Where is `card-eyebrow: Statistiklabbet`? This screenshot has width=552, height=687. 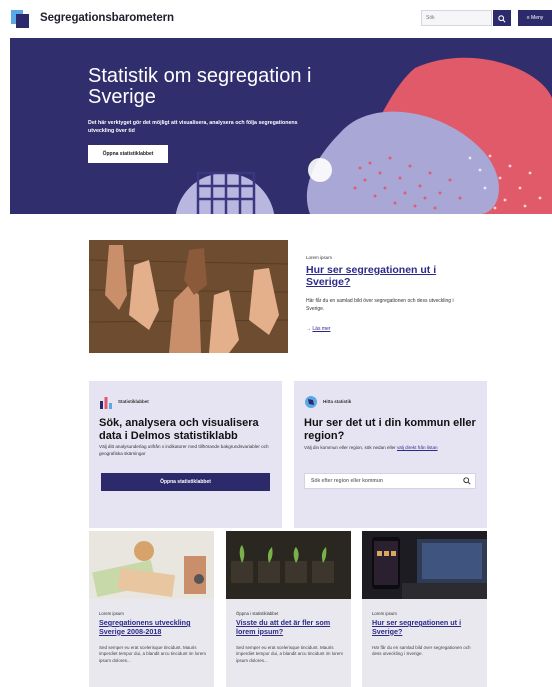
card-eyebrow: Statistiklabbet is located at coordinates (133, 401).